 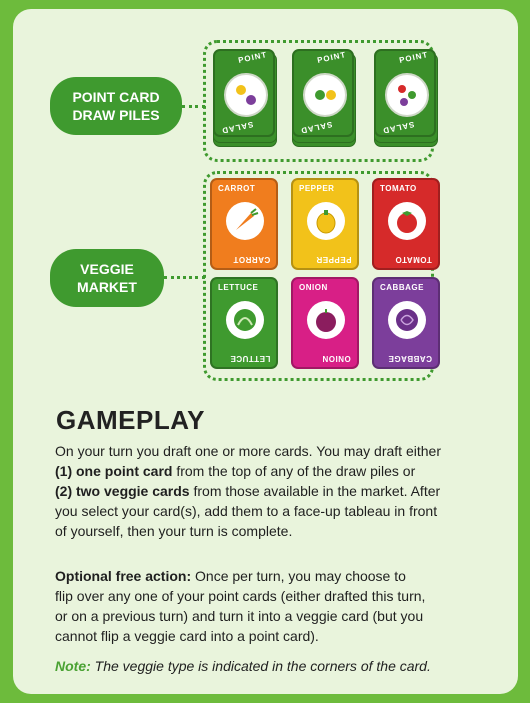 I want to click on veggie-card-carrot: CARROT CARROT, so click(x=244, y=224).